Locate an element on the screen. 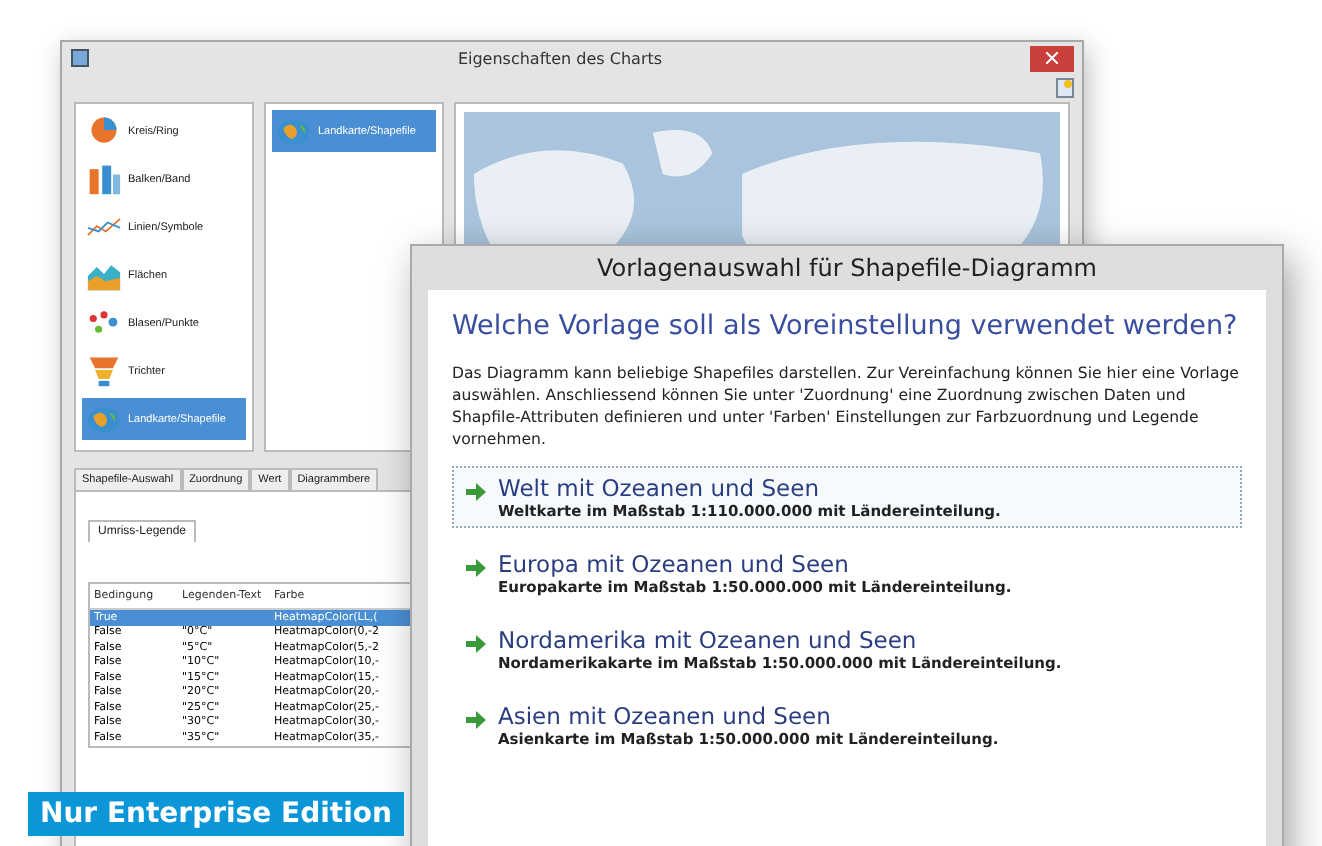 This screenshot has width=1322, height=846. app-icon is located at coordinates (80, 58).